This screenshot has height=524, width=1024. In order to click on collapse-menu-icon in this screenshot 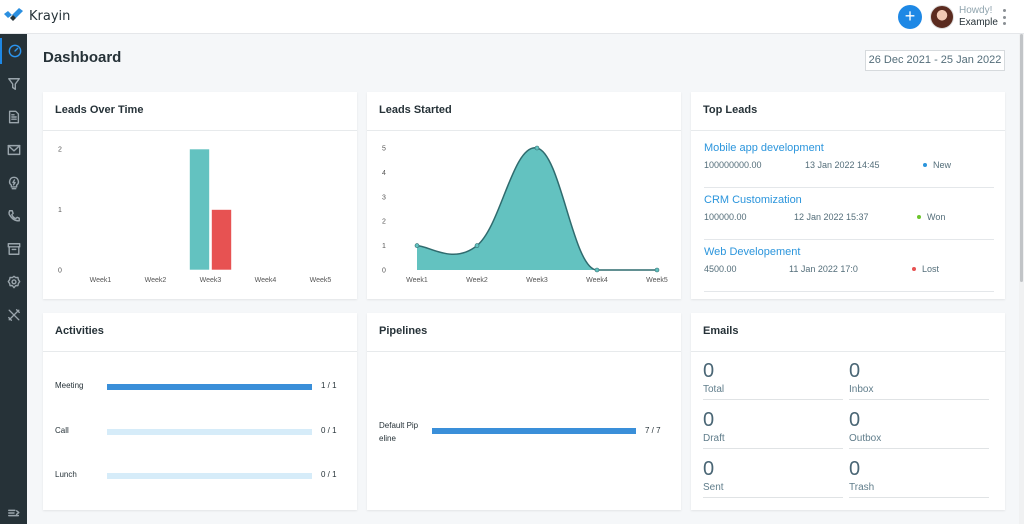, I will do `click(13, 513)`.